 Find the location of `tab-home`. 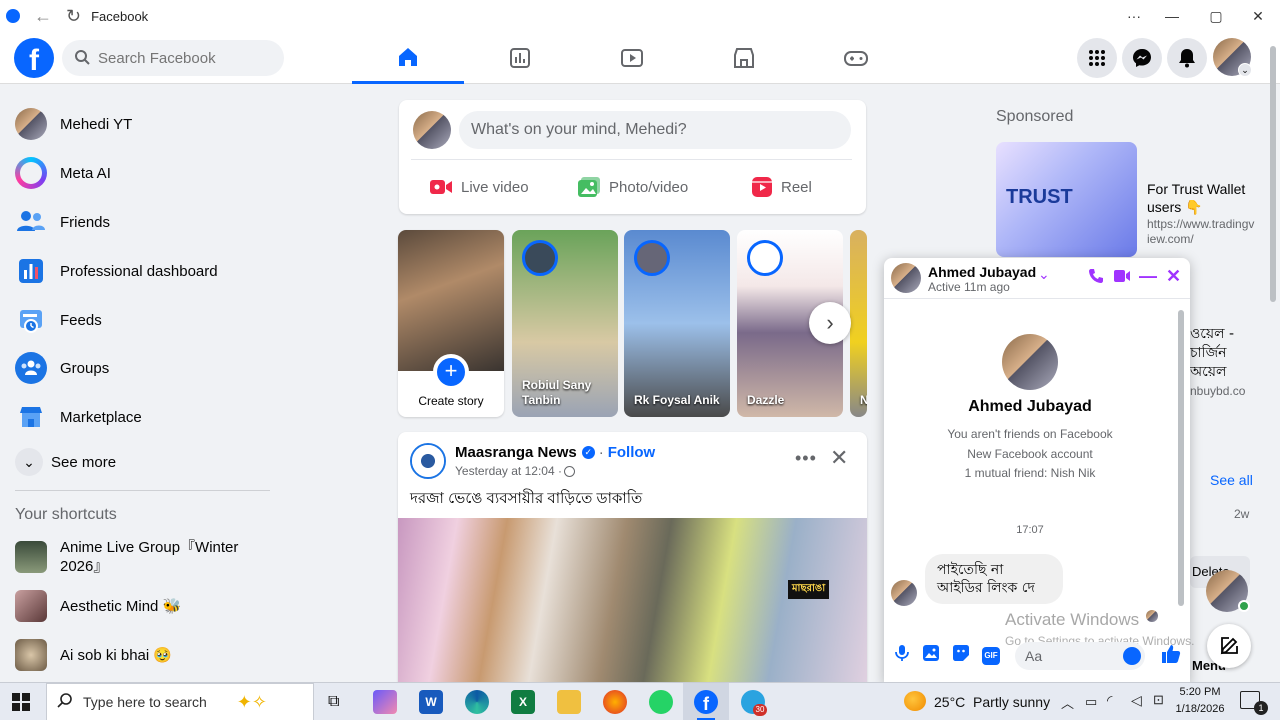

tab-home is located at coordinates (408, 58).